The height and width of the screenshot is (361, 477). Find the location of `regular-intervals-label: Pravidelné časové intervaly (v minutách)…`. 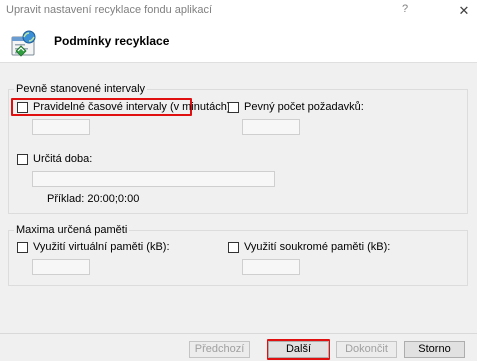

regular-intervals-label: Pravidelné časové intervaly (v minutách)… is located at coordinates (133, 107).